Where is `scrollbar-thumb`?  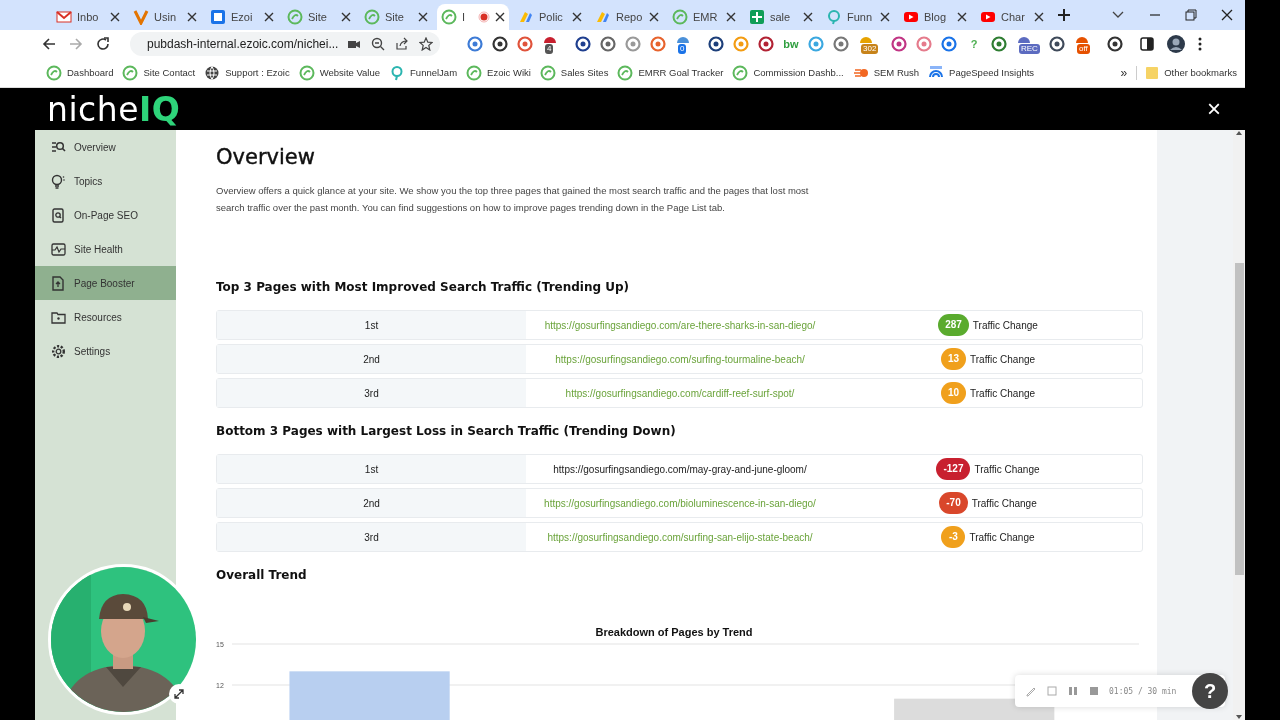
scrollbar-thumb is located at coordinates (1239, 419).